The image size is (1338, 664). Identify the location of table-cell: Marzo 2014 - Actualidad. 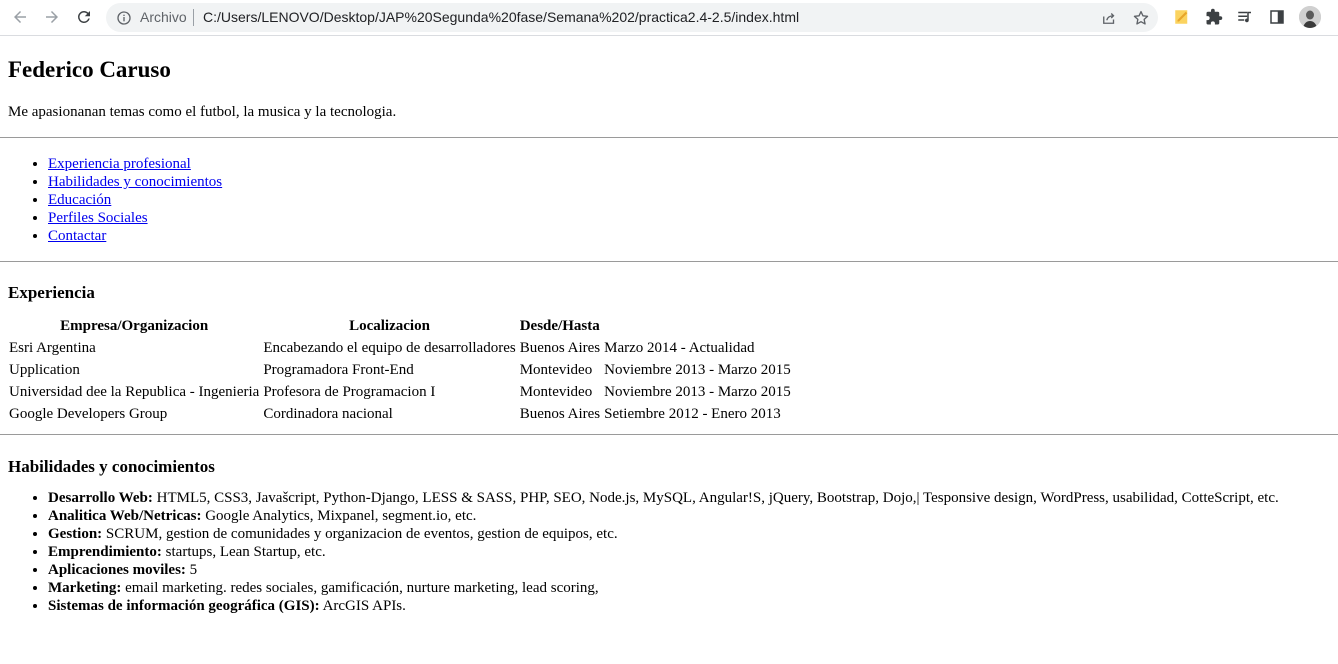
(679, 348).